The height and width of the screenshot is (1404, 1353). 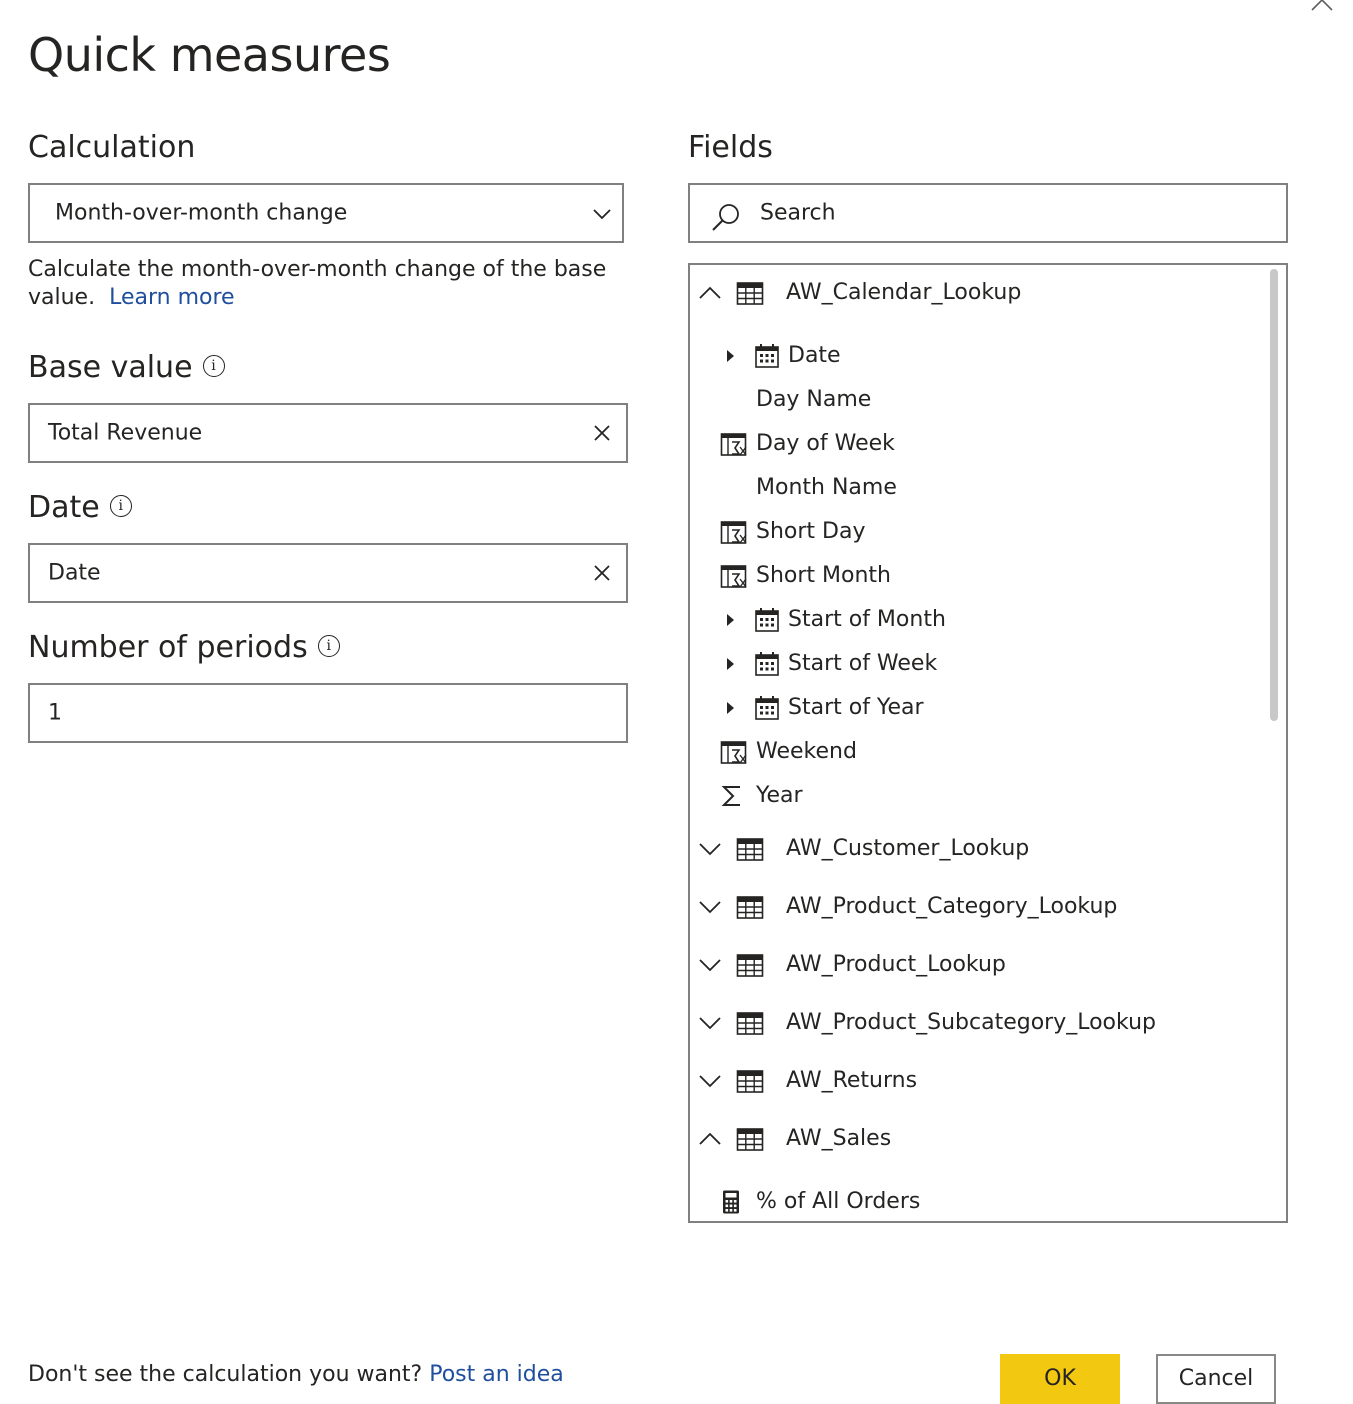 I want to click on base-value-text: Total Revenue, so click(x=125, y=433).